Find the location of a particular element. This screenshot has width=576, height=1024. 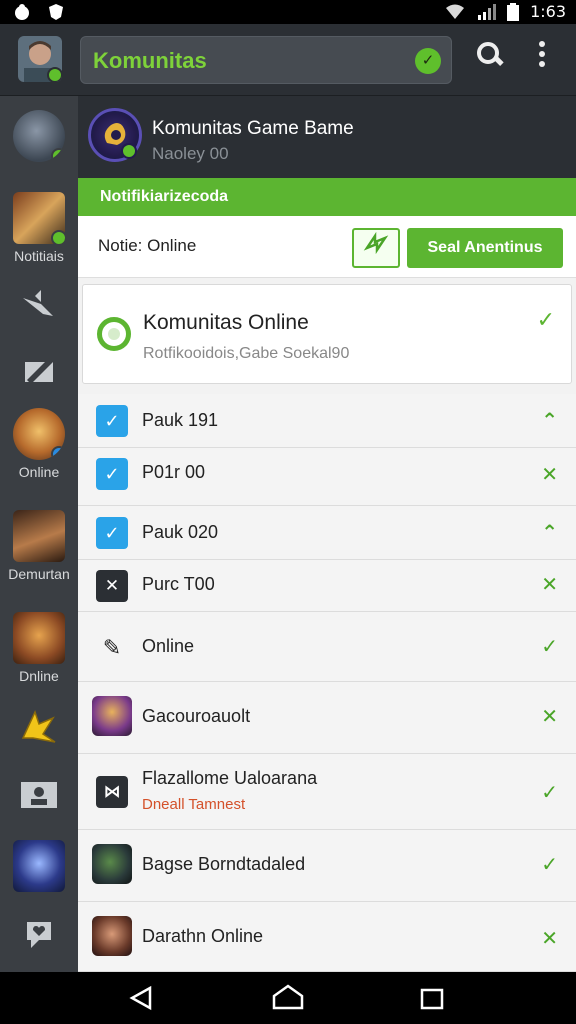

online-ring-icon is located at coordinates (114, 334).